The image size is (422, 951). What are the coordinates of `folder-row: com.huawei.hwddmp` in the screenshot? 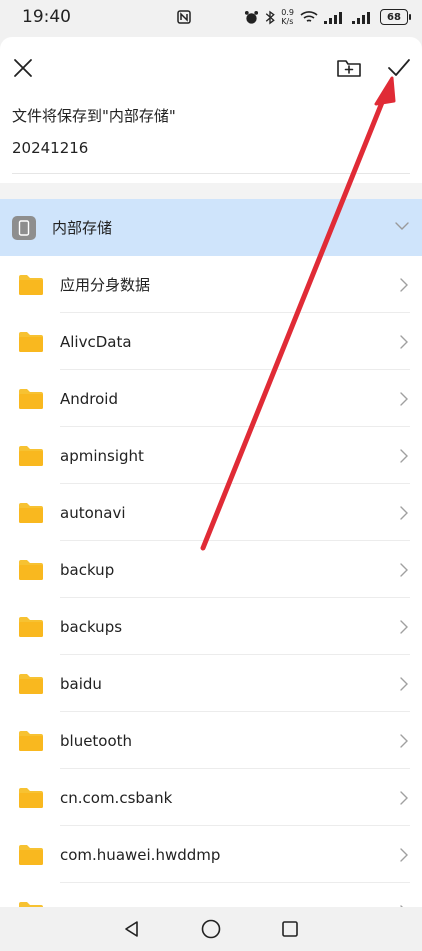 It's located at (211, 854).